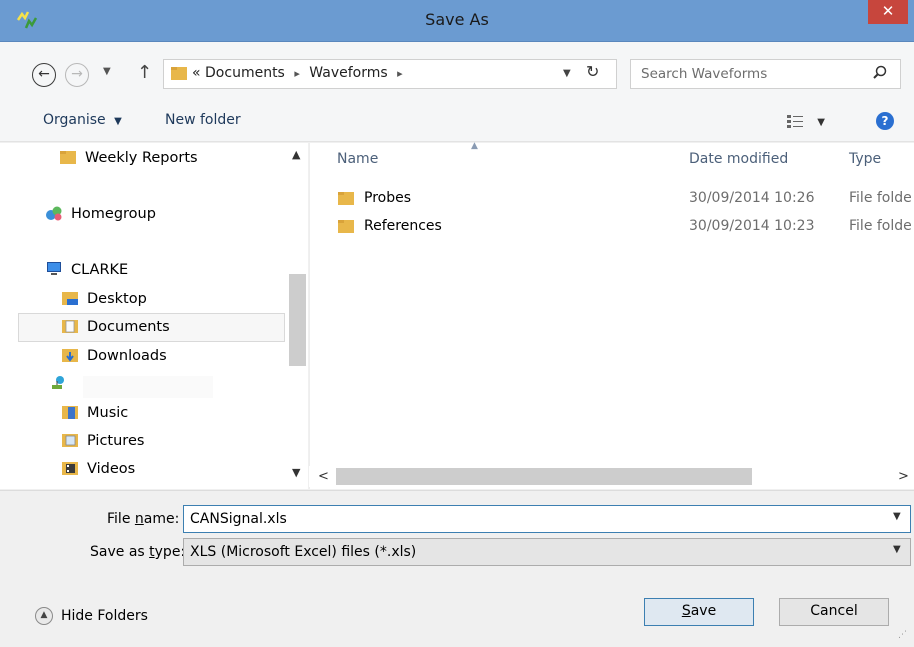  I want to click on file-row: Probes 30/09/2014 10:26 File folde, so click(612, 199).